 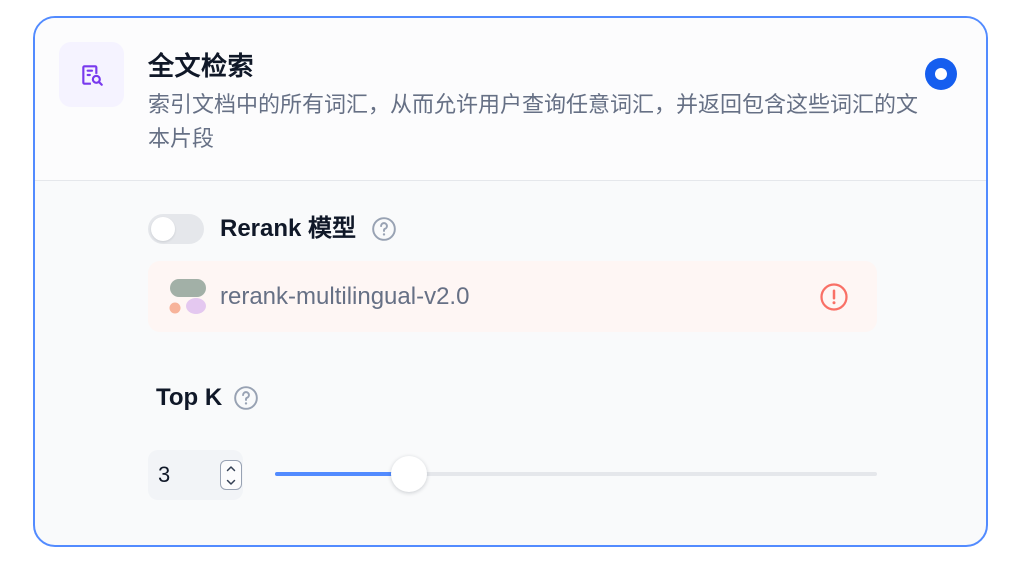 I want to click on chevron-down-icon, so click(x=231, y=482).